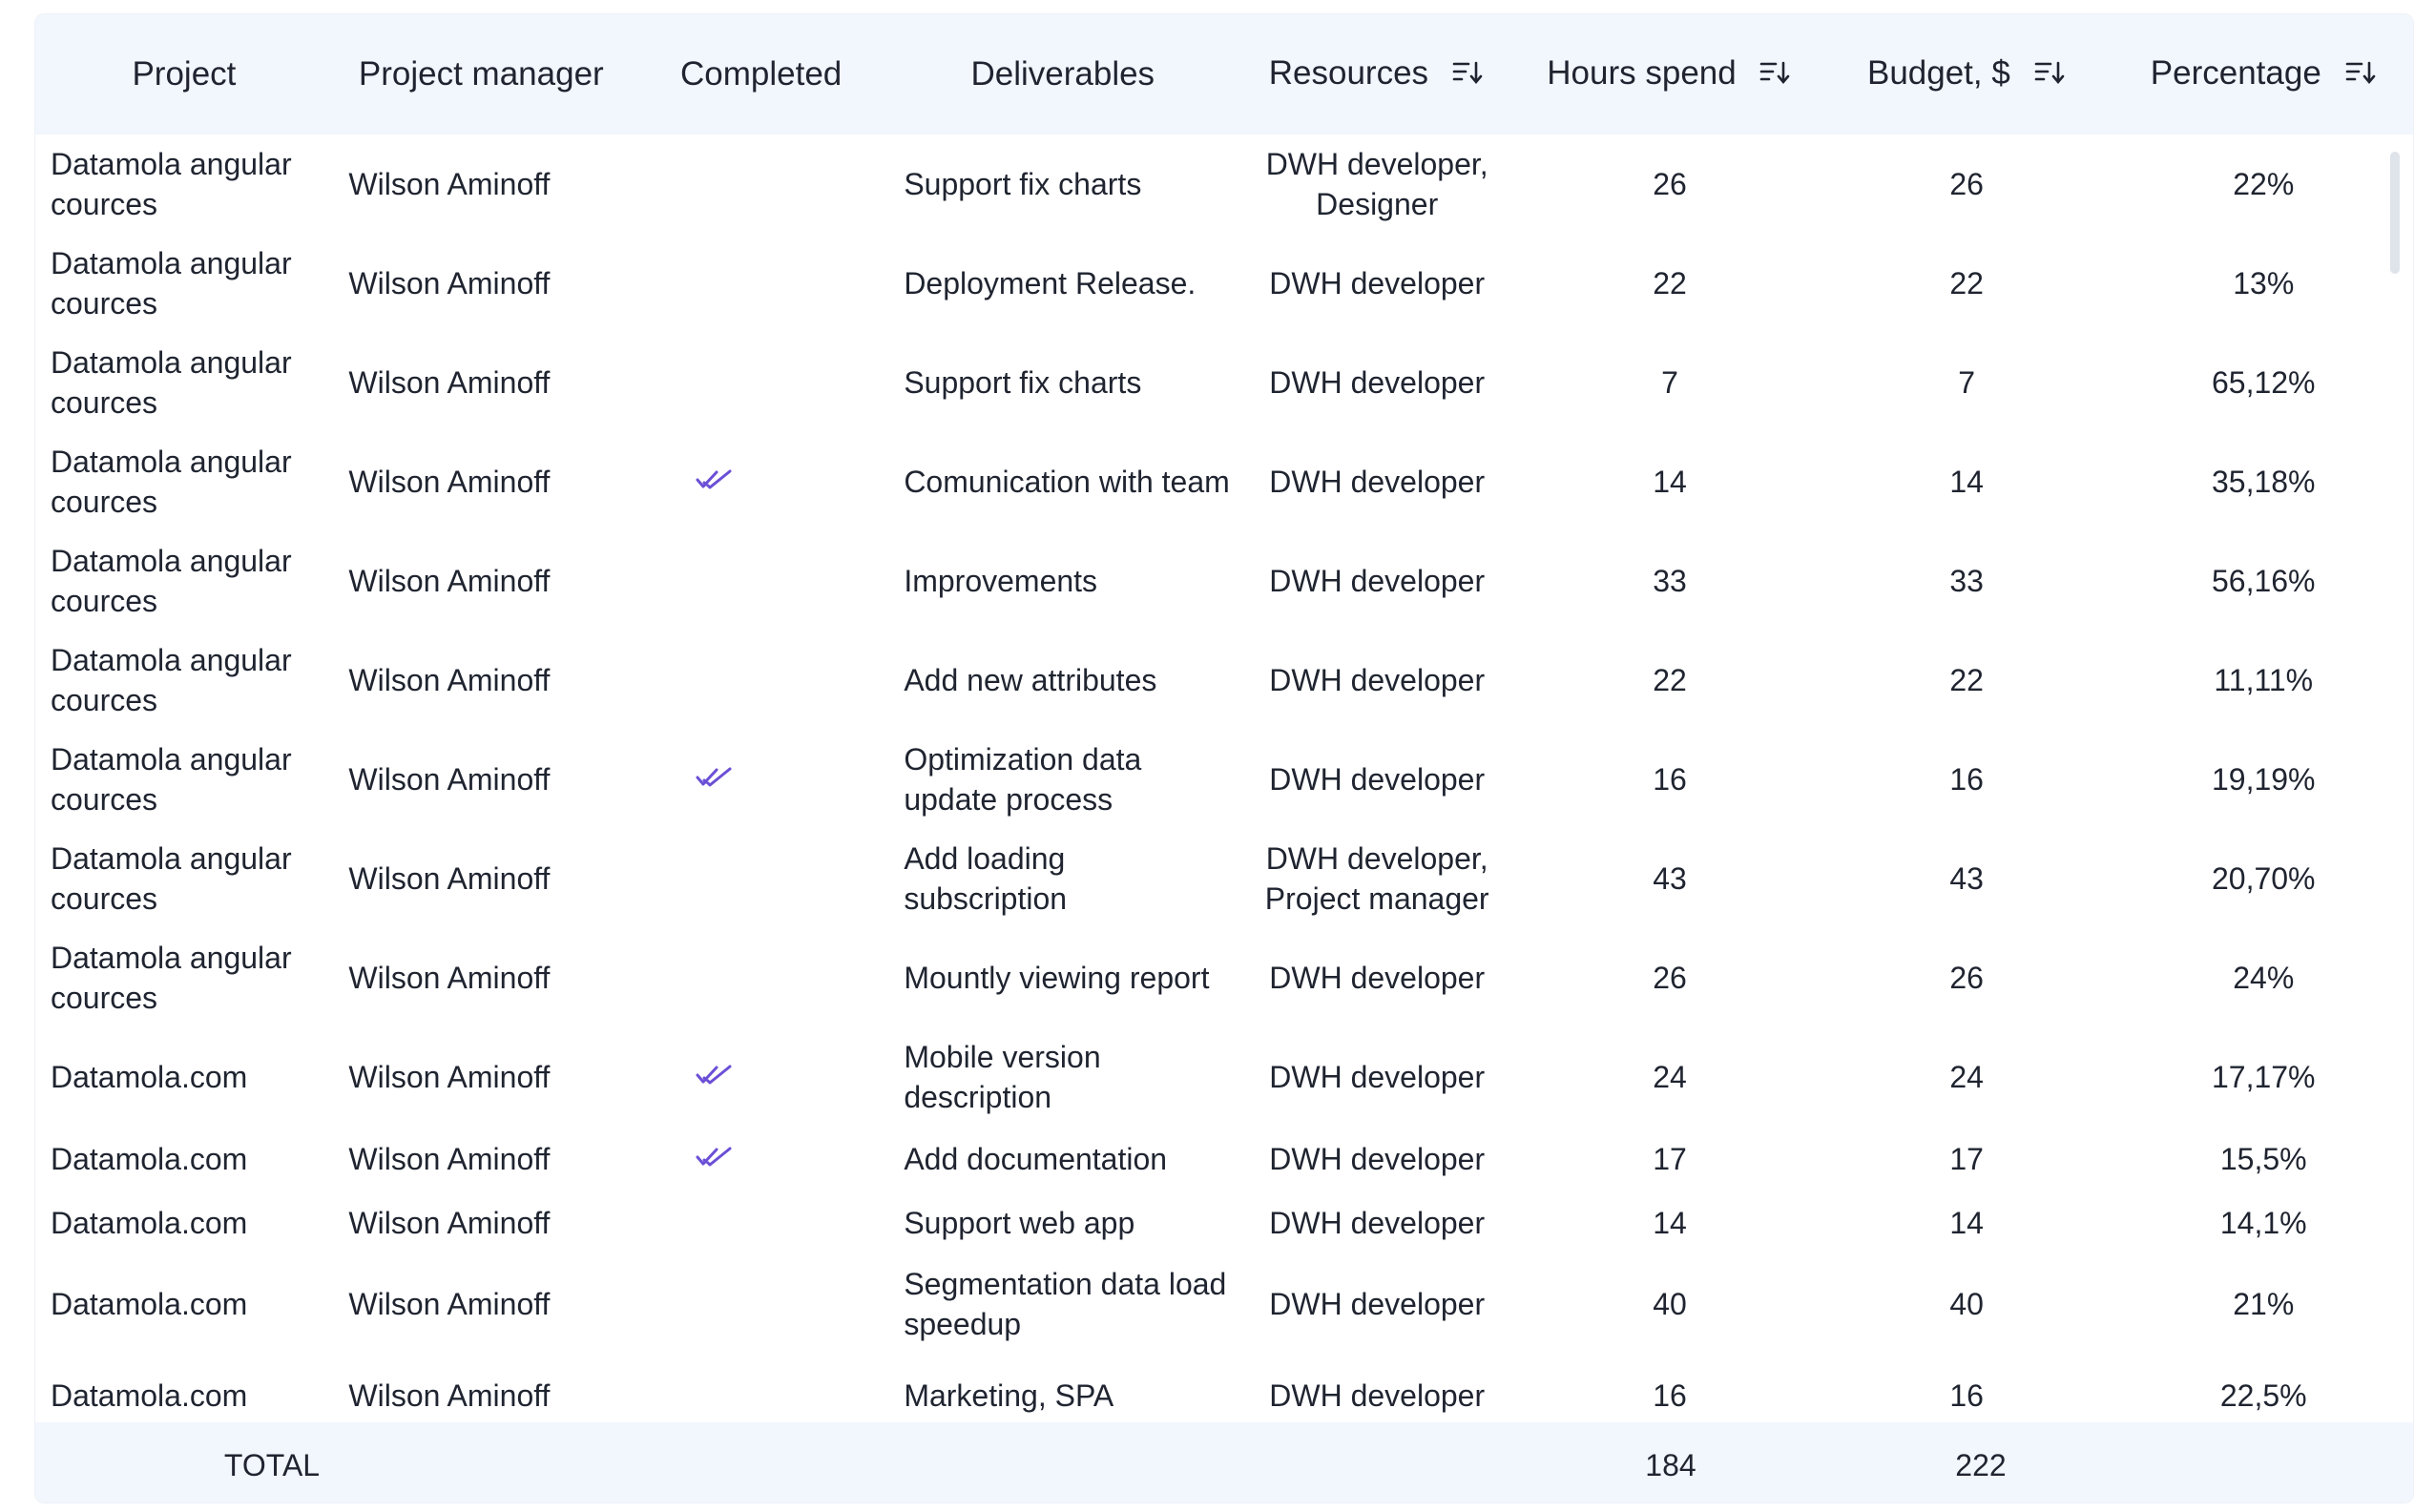  Describe the element at coordinates (1981, 1464) in the screenshot. I see `total-budget: 222` at that location.